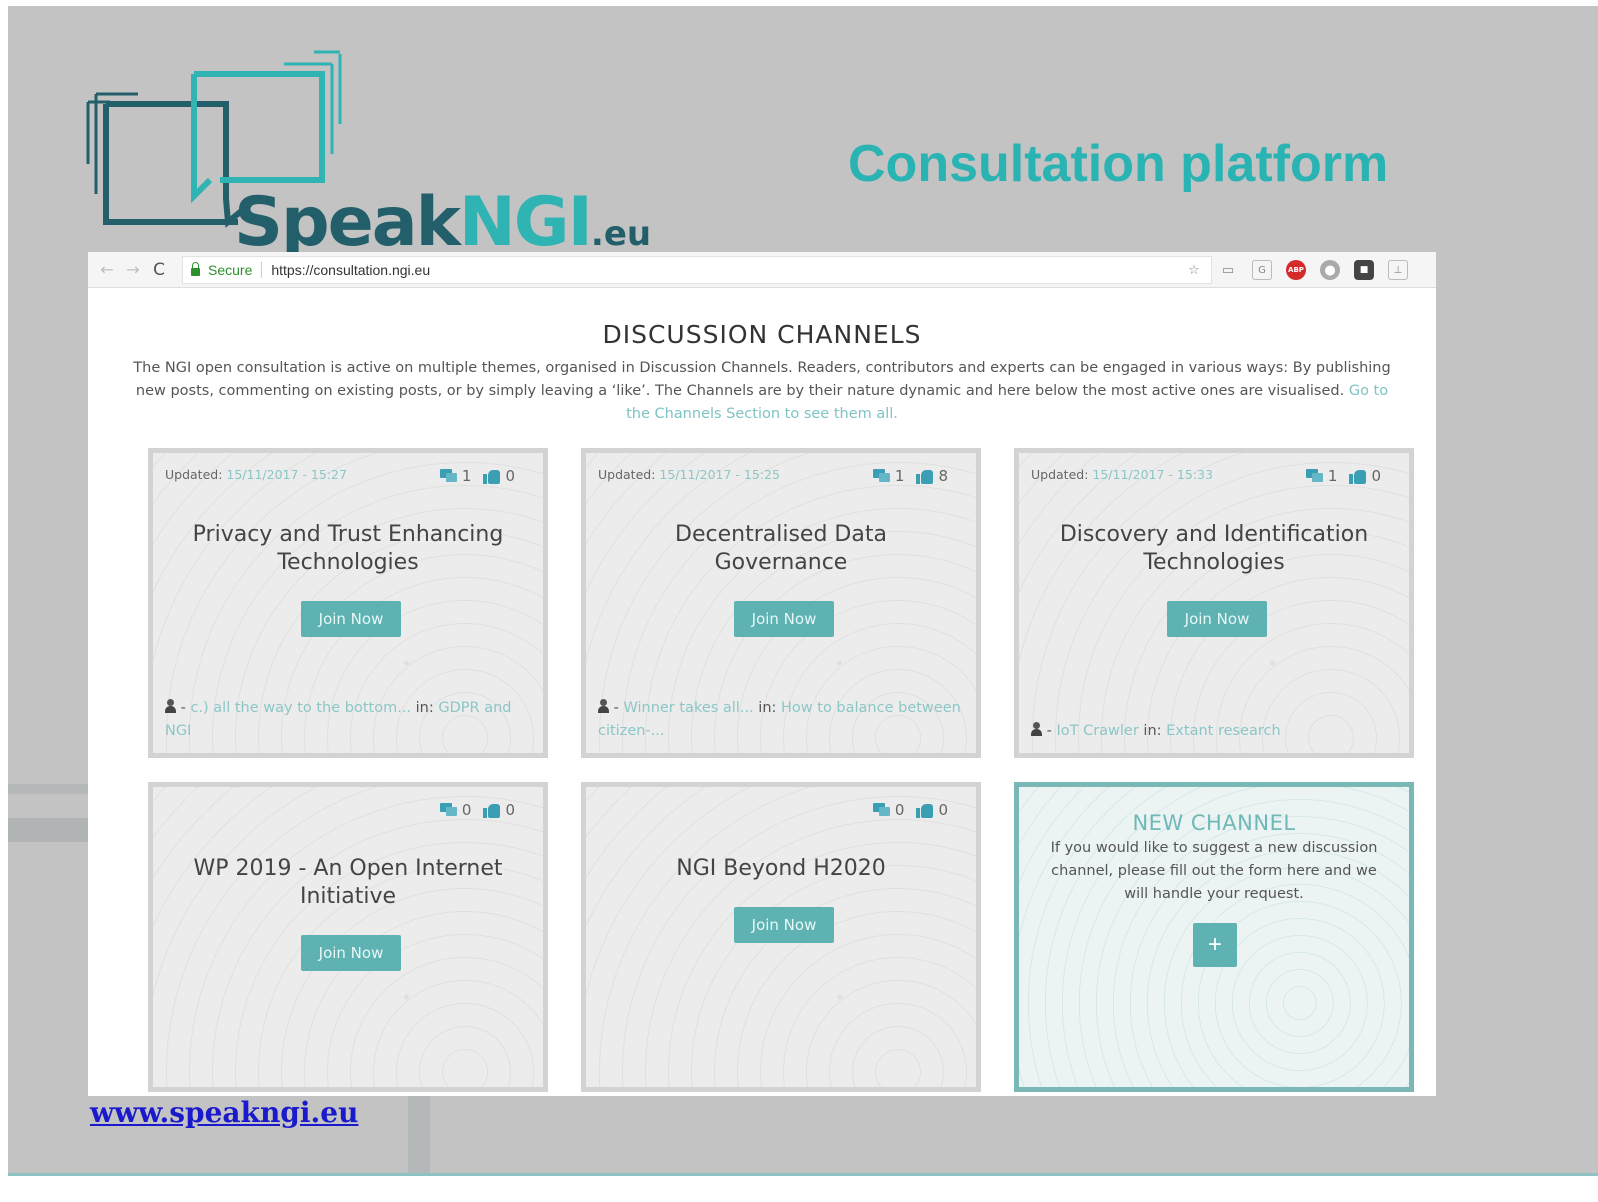 This screenshot has width=1598, height=1202. I want to click on cast-icon: ▭, so click(1228, 270).